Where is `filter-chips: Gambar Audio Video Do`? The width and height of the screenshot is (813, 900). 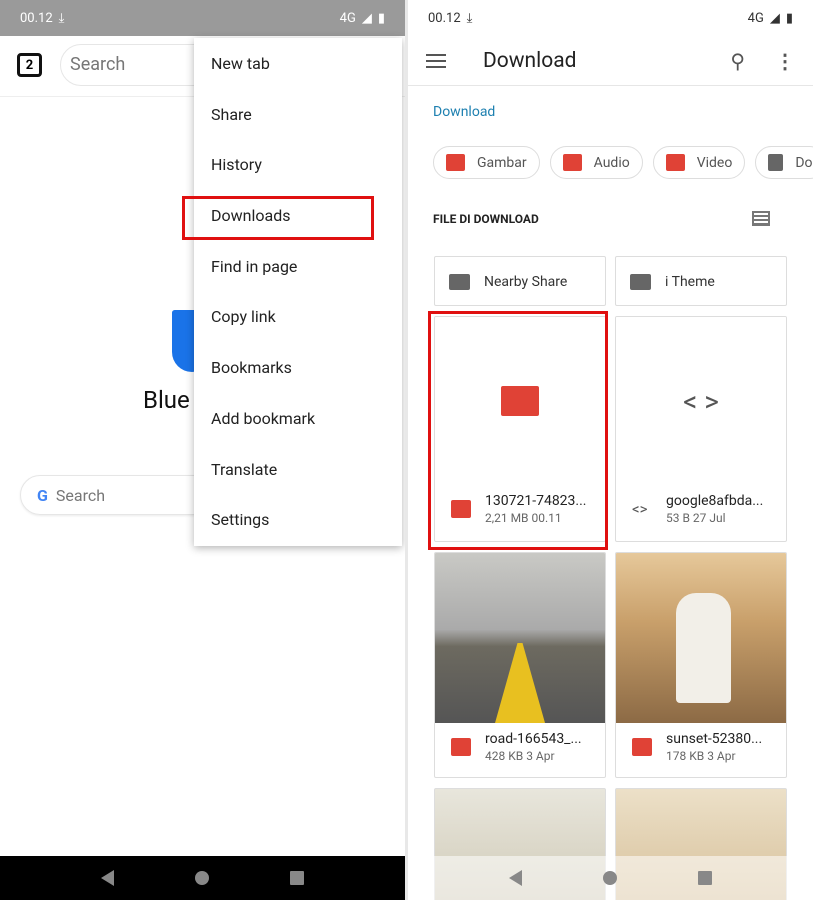
filter-chips: Gambar Audio Video Do is located at coordinates (623, 162).